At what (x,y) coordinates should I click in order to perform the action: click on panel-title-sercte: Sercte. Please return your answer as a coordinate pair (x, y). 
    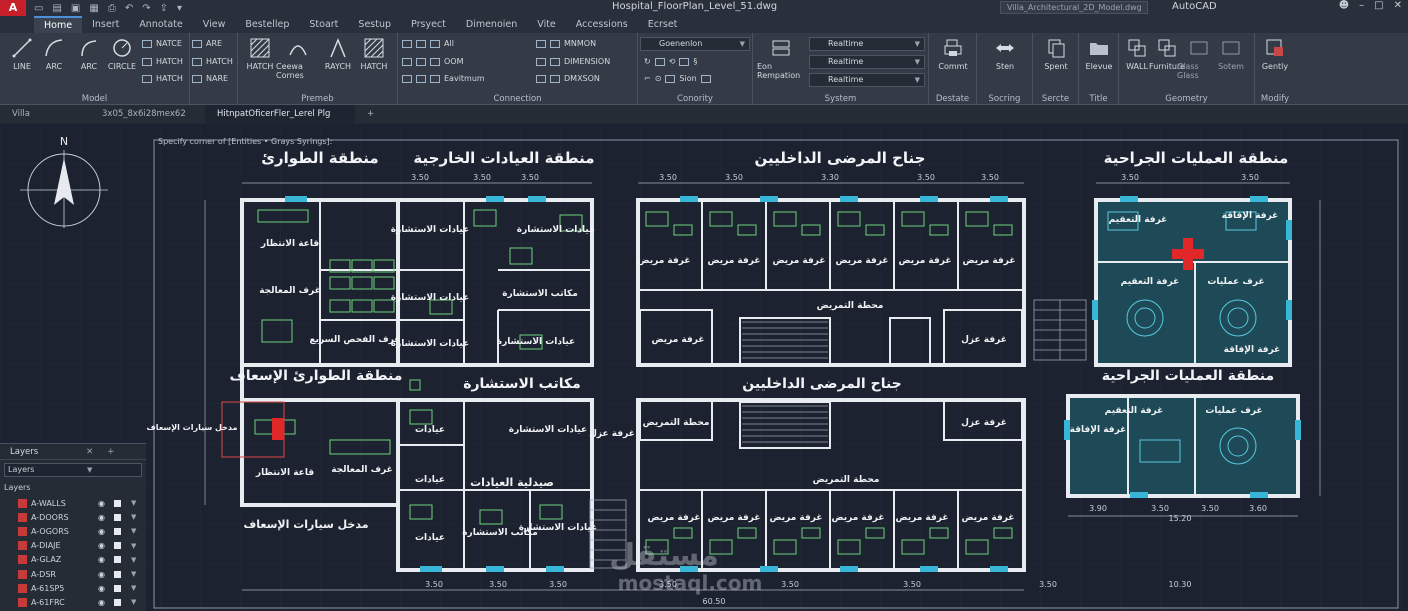
    Looking at the image, I should click on (1055, 99).